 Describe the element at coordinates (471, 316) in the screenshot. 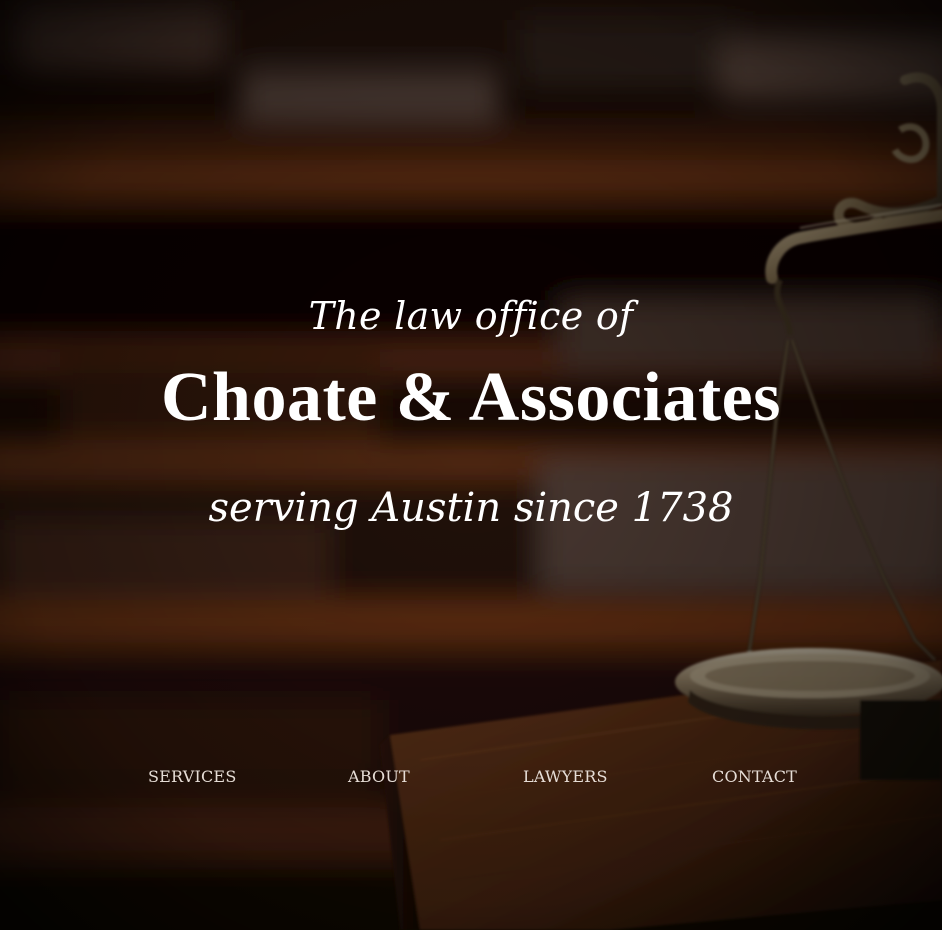

I see `hero-intro: The law office of` at that location.